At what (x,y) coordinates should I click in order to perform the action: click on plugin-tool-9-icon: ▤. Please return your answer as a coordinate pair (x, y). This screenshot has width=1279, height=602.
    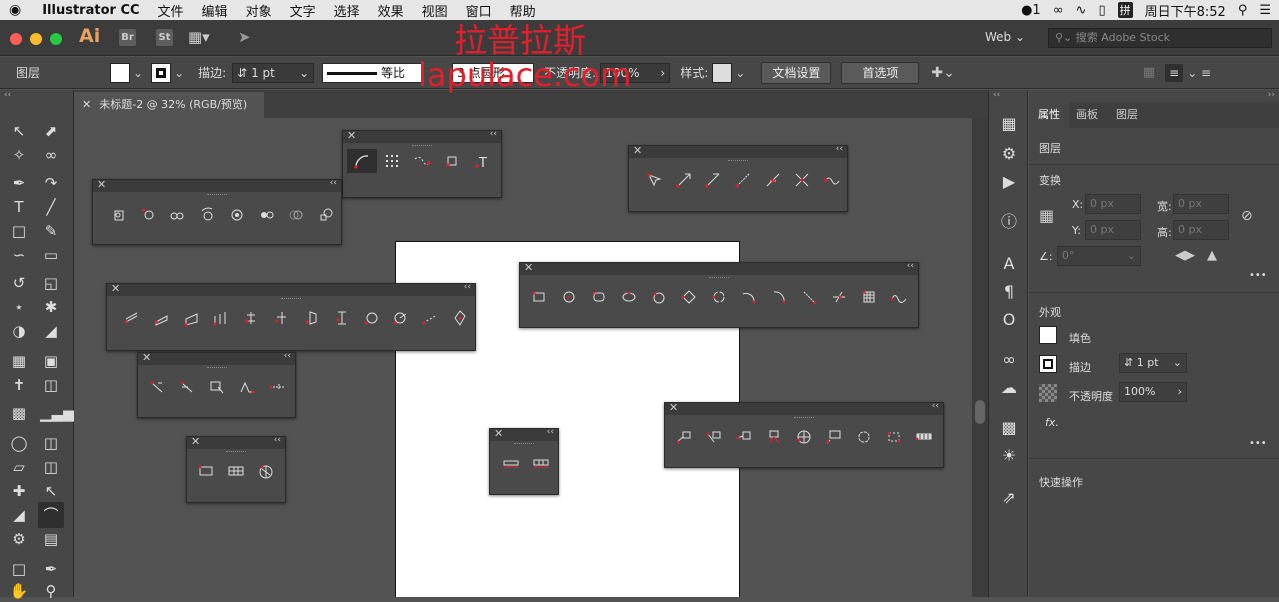
    Looking at the image, I should click on (51, 539).